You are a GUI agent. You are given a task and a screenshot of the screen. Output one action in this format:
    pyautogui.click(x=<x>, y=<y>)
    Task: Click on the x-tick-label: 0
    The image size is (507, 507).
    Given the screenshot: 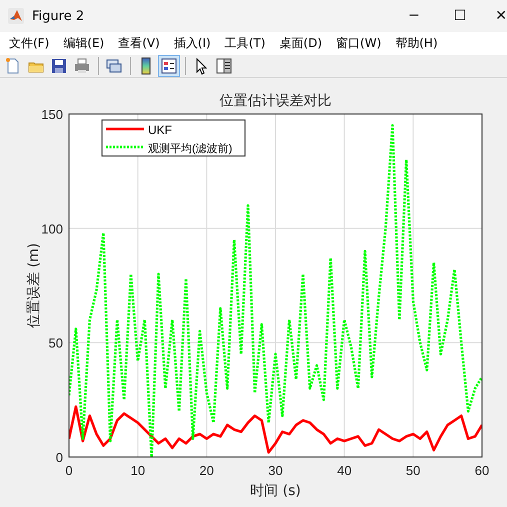 What is the action you would take?
    pyautogui.click(x=69, y=470)
    